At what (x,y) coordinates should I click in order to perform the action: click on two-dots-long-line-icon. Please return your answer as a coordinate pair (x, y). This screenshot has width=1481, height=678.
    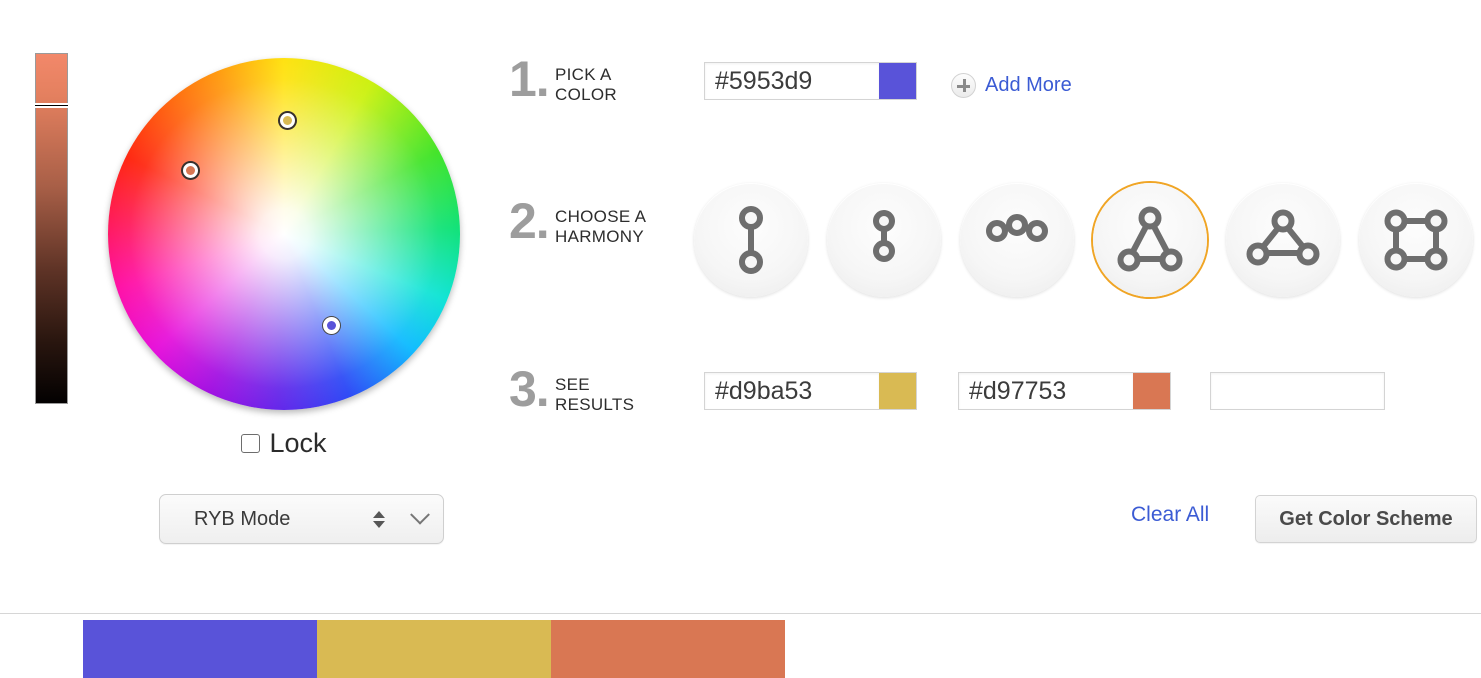
    Looking at the image, I should click on (751, 240).